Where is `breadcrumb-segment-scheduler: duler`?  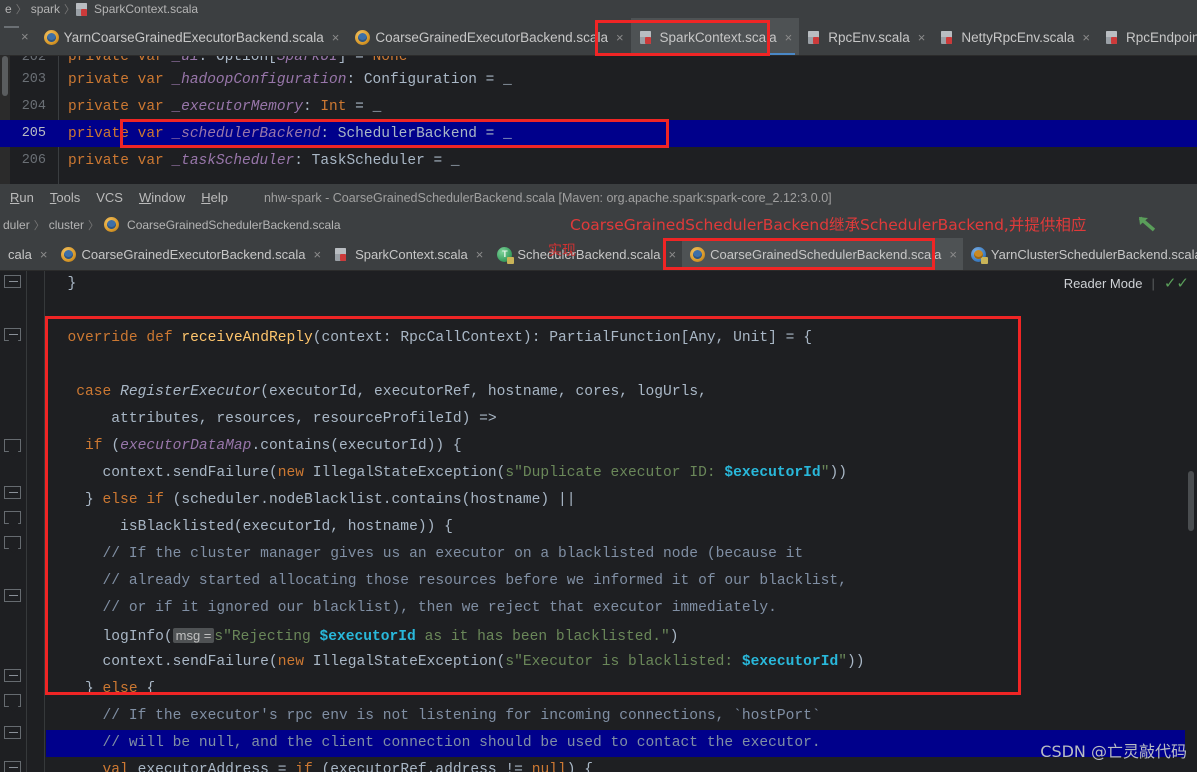
breadcrumb-segment-scheduler: duler is located at coordinates (16, 225).